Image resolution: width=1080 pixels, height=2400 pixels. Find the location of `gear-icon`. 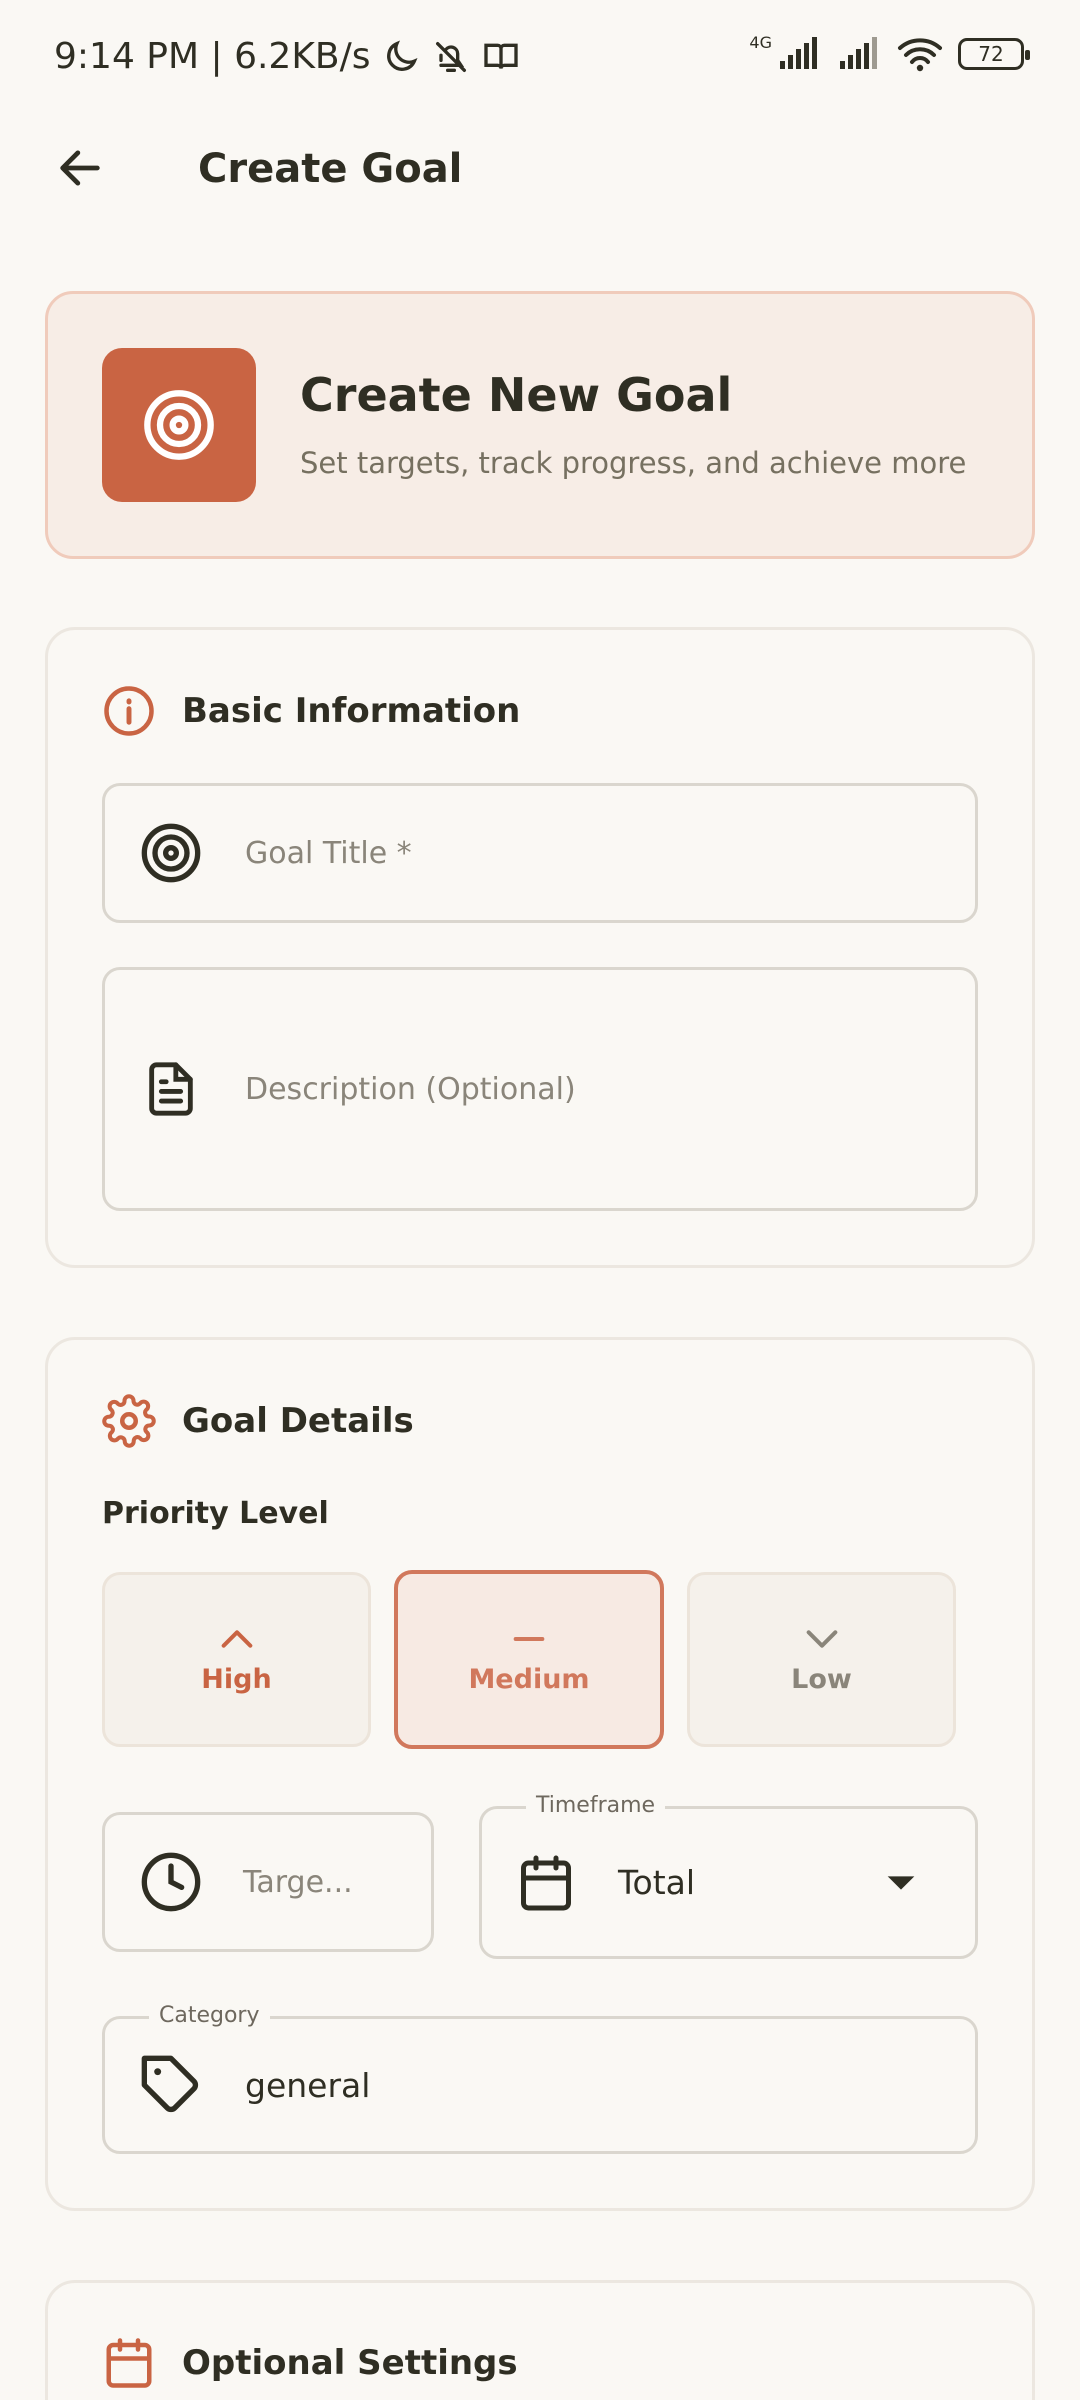

gear-icon is located at coordinates (129, 1421).